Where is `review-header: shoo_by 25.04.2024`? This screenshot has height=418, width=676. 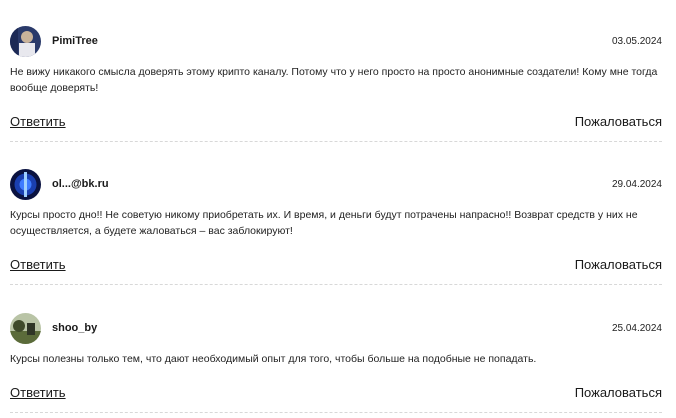
review-header: shoo_by 25.04.2024 is located at coordinates (336, 329).